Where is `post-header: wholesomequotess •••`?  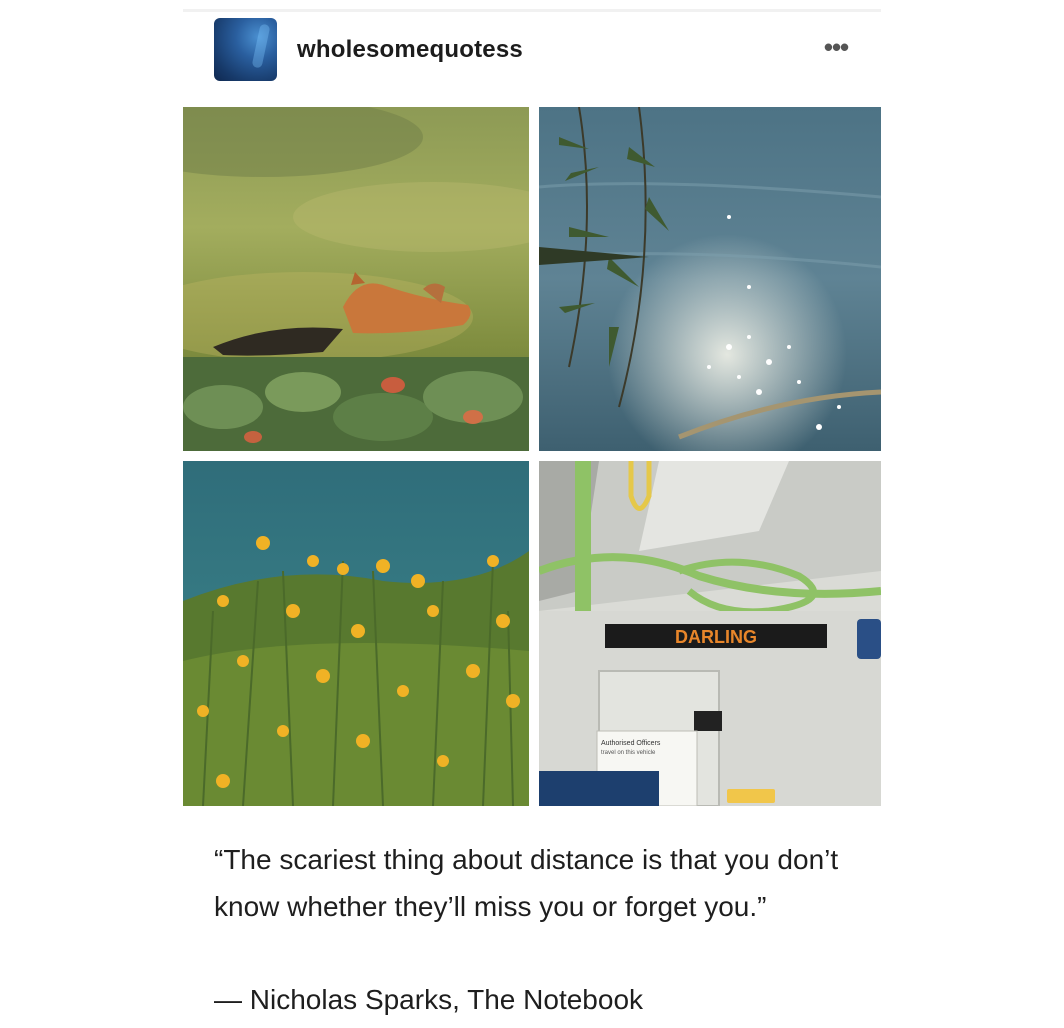 post-header: wholesomequotess ••• is located at coordinates (532, 50).